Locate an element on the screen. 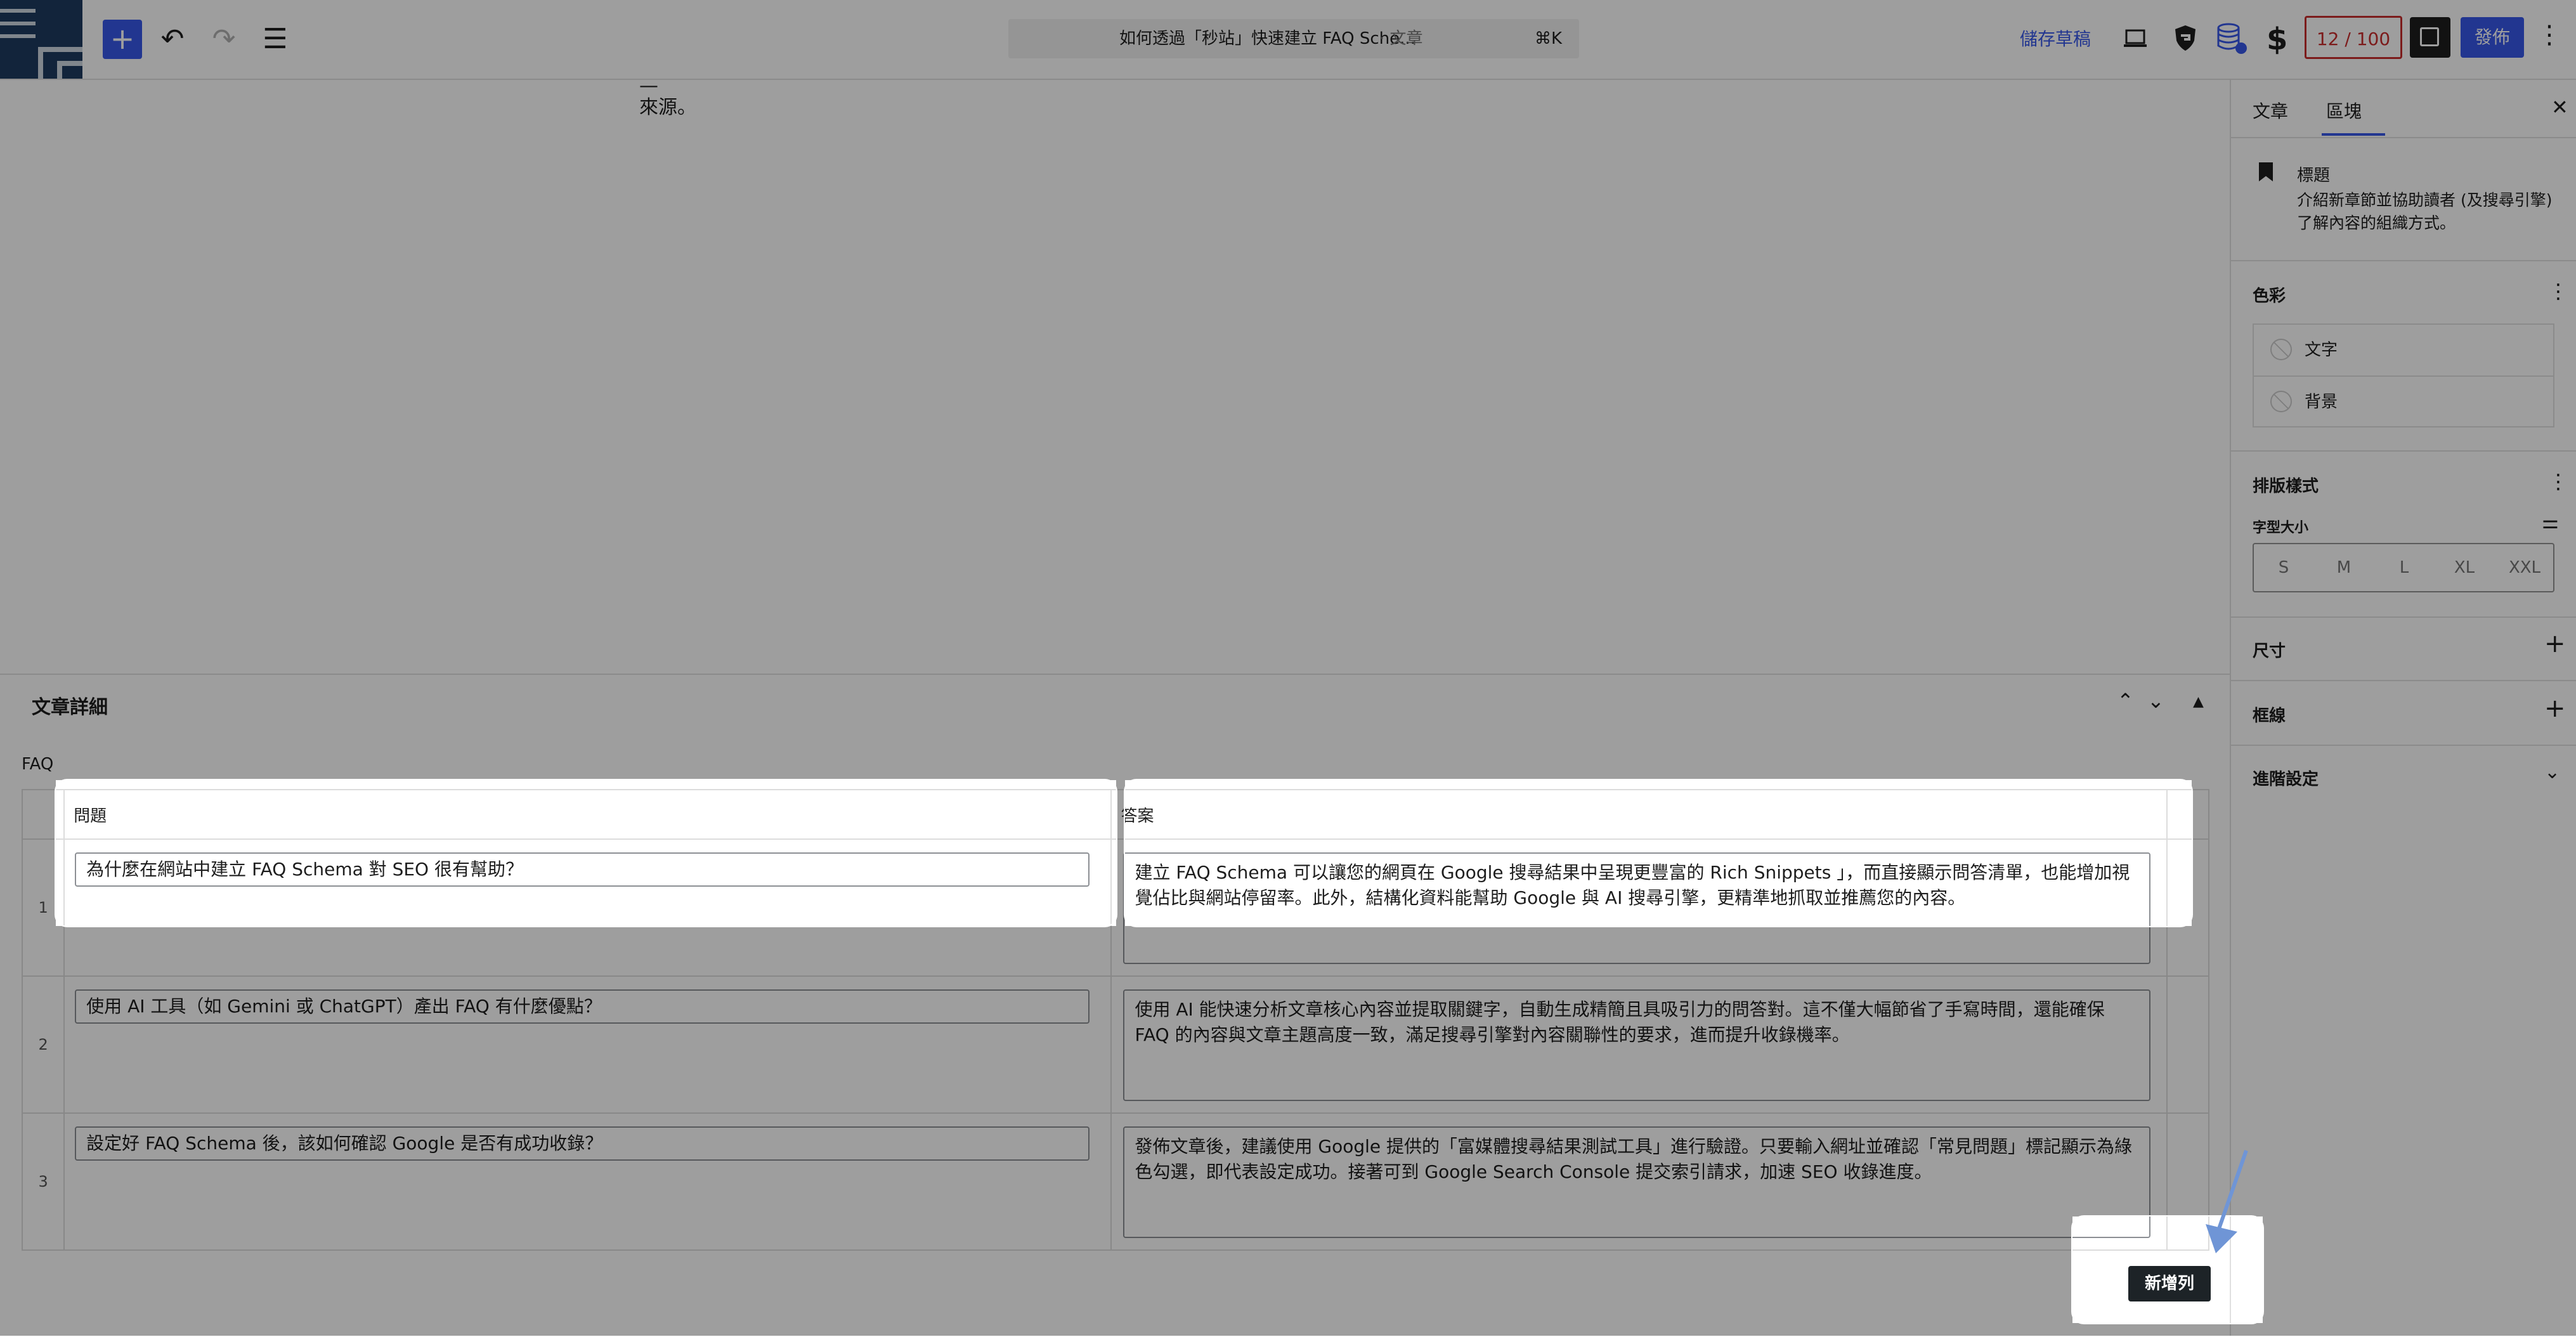 This screenshot has height=1337, width=2576. pointer-arrow-icon is located at coordinates (2227, 1201).